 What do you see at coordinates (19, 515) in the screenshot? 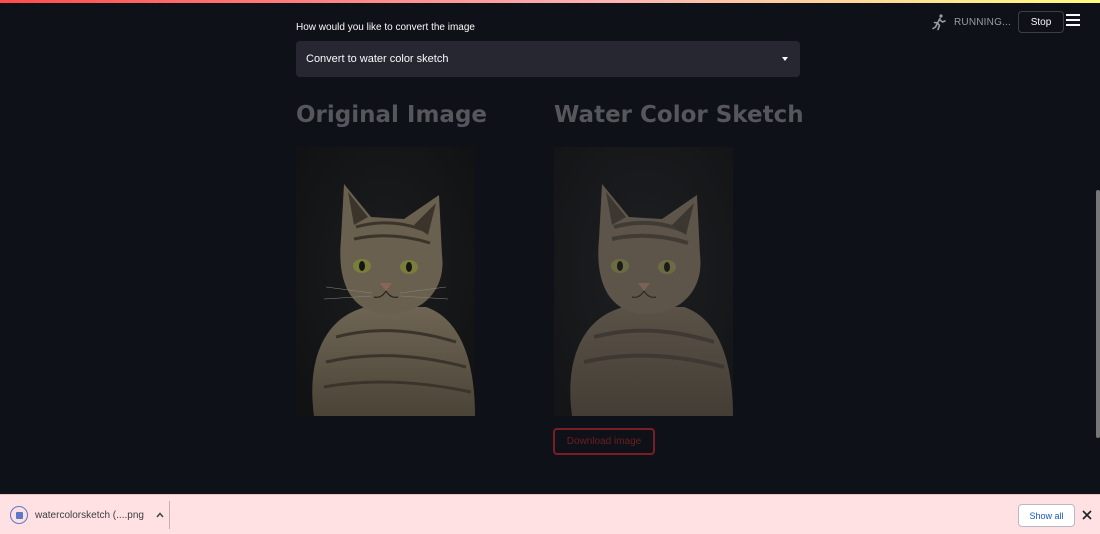
I see `file-icon` at bounding box center [19, 515].